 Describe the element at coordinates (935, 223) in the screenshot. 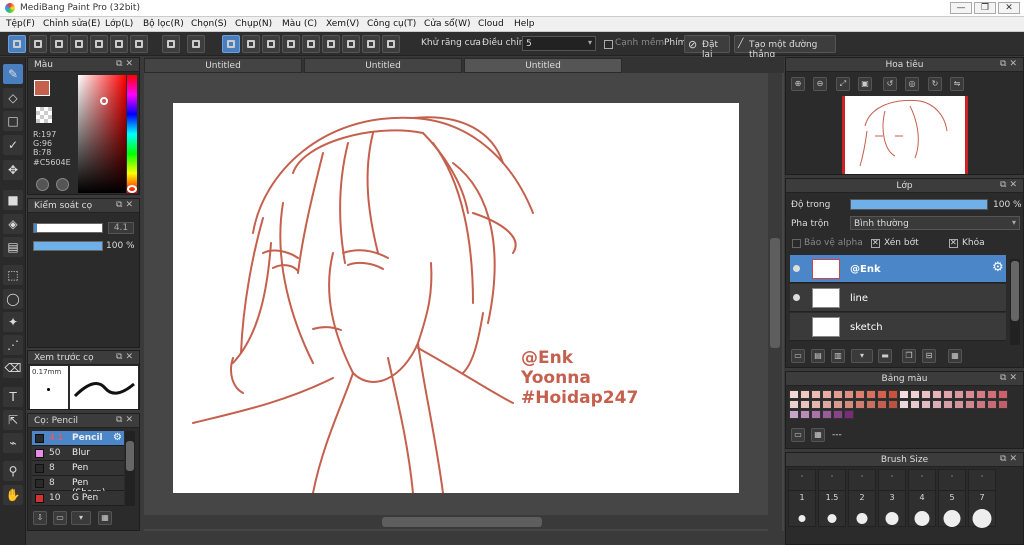

I see `blend-mode-select: Bình thường ▾` at that location.